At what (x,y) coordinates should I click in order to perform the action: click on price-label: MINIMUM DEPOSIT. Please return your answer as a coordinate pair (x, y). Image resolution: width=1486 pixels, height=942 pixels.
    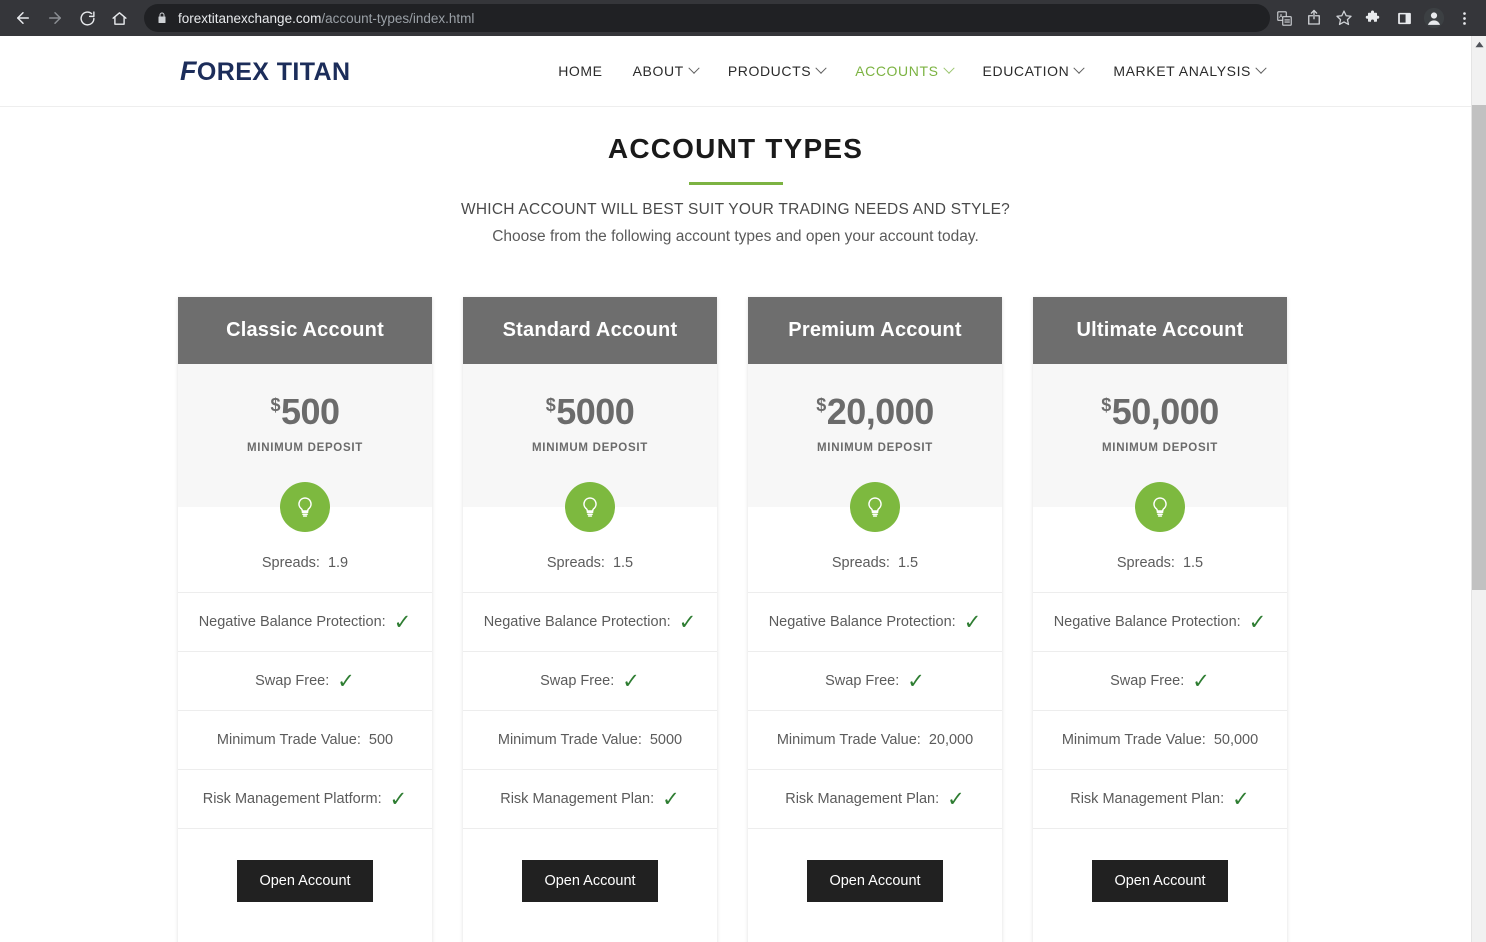
    Looking at the image, I should click on (305, 448).